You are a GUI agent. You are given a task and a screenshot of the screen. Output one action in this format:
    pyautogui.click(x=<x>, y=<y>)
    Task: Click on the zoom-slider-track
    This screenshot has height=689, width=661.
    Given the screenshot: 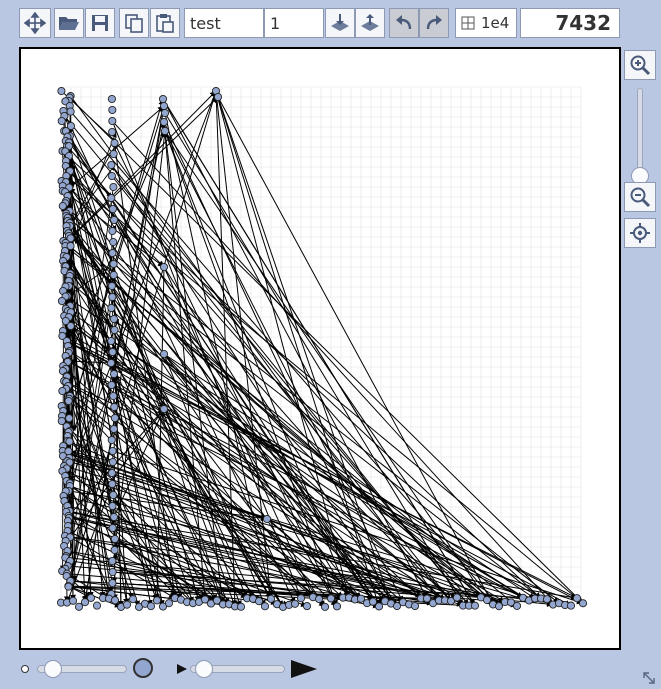 What is the action you would take?
    pyautogui.click(x=640, y=132)
    